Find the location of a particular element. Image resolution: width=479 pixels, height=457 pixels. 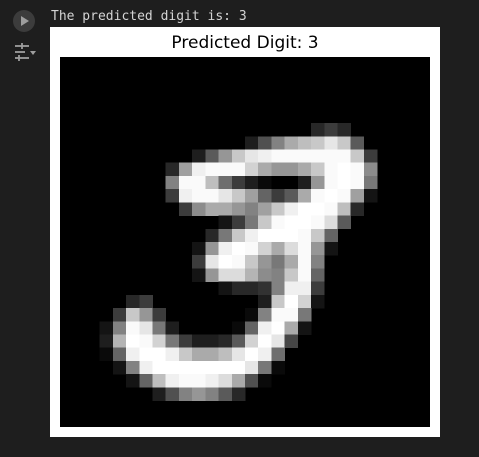

stdout-text: The predicted digit is: 3 is located at coordinates (149, 16).